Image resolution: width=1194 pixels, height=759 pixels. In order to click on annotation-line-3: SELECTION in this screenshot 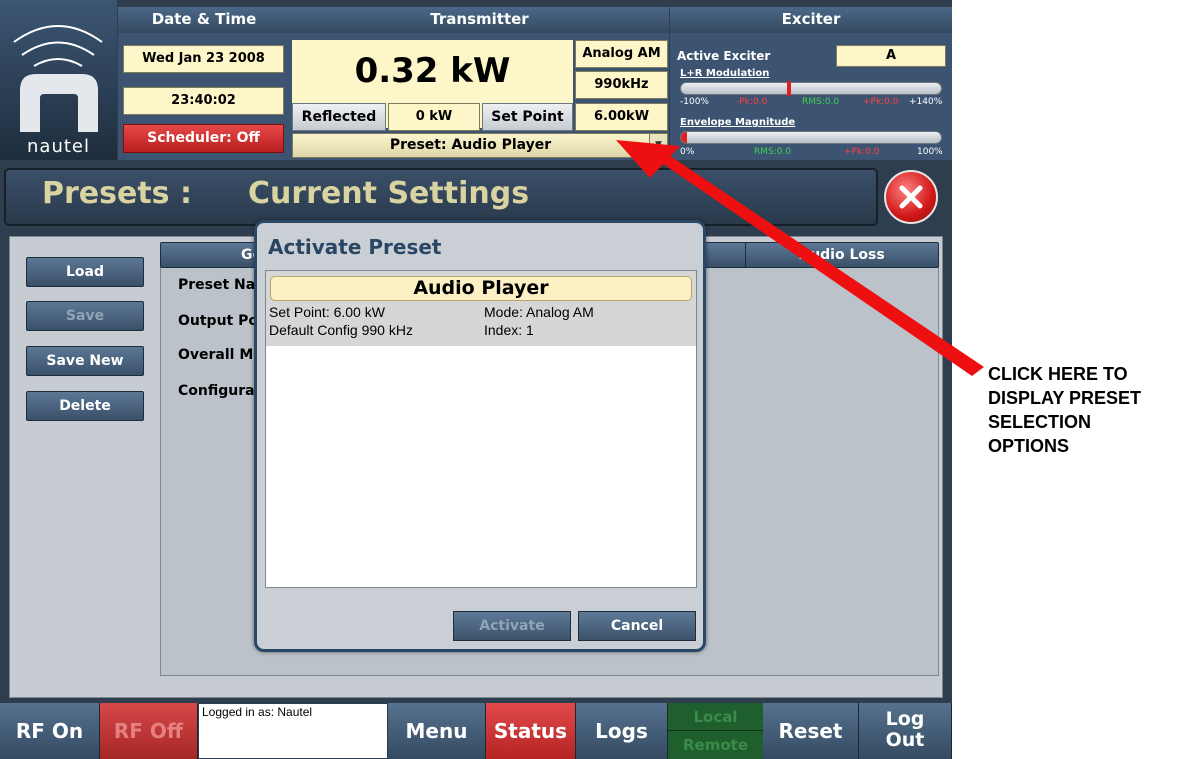, I will do `click(1040, 422)`.